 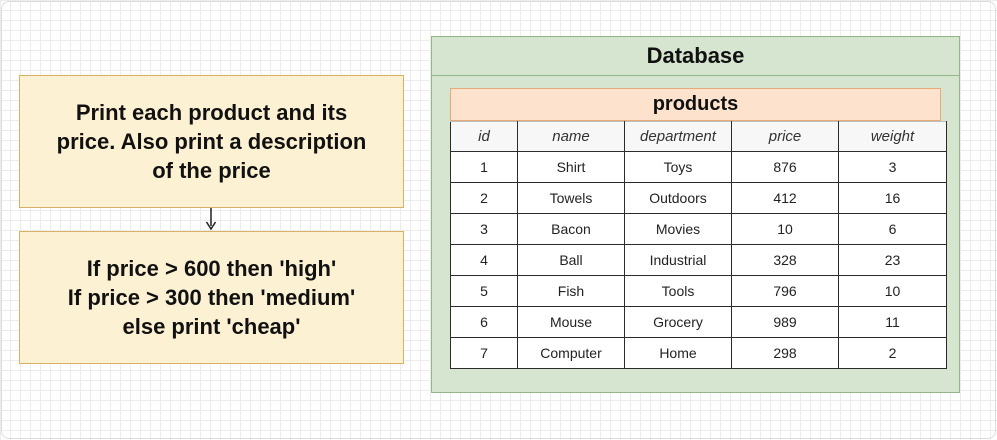 I want to click on cell-department: Grocery, so click(x=678, y=322).